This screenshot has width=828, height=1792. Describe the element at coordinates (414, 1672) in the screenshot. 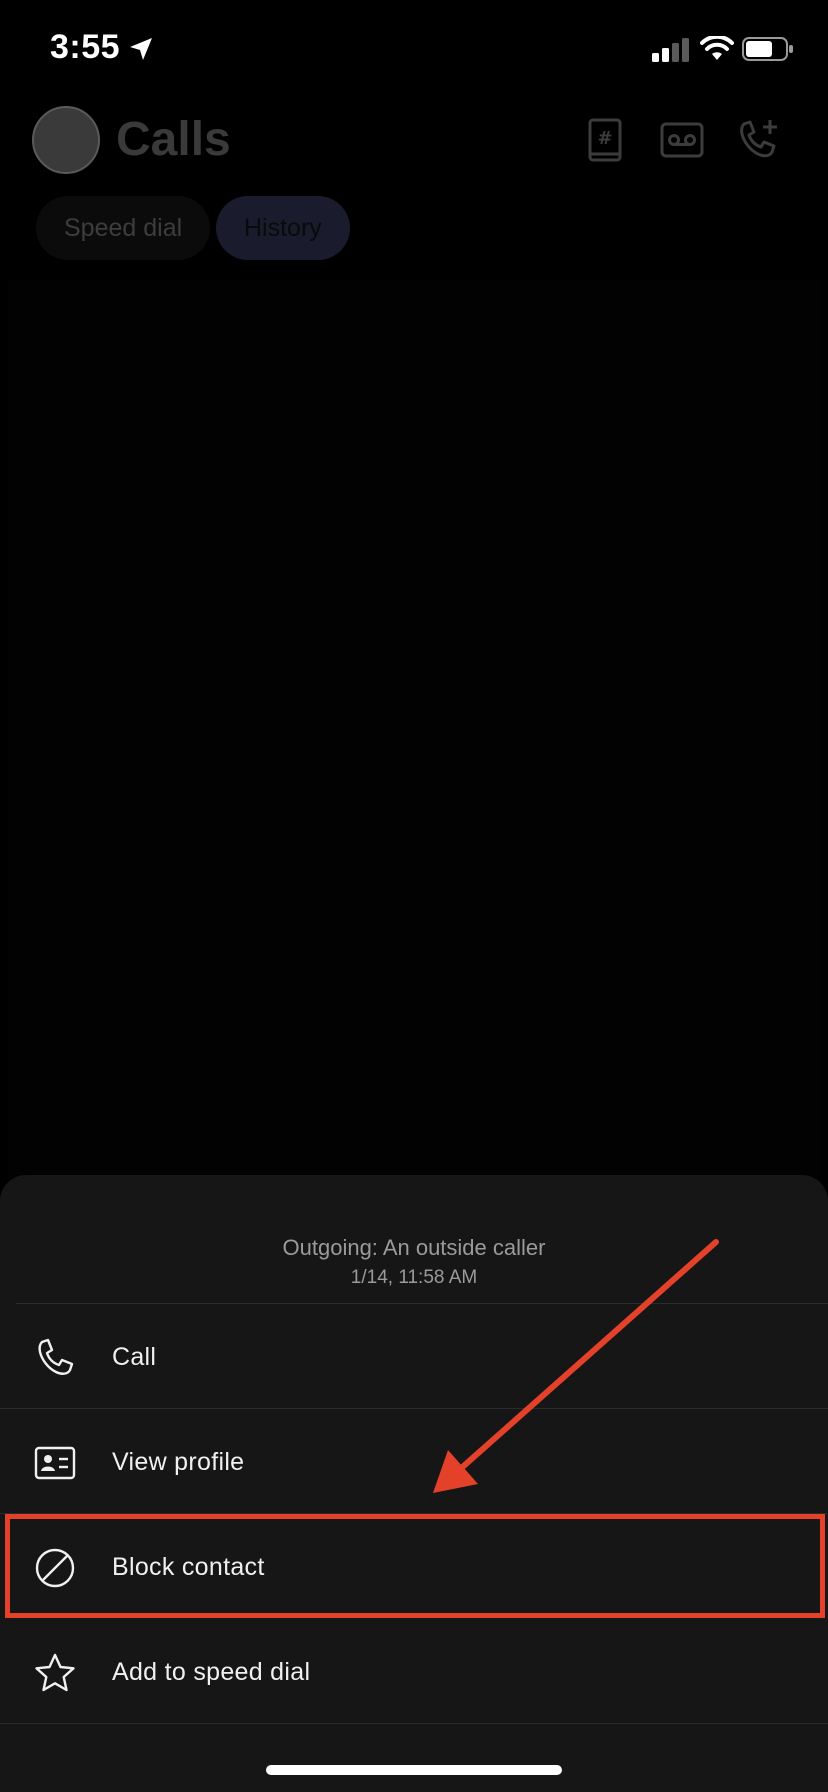

I see `add-to-speed-dial-action: Add to speed dial` at that location.